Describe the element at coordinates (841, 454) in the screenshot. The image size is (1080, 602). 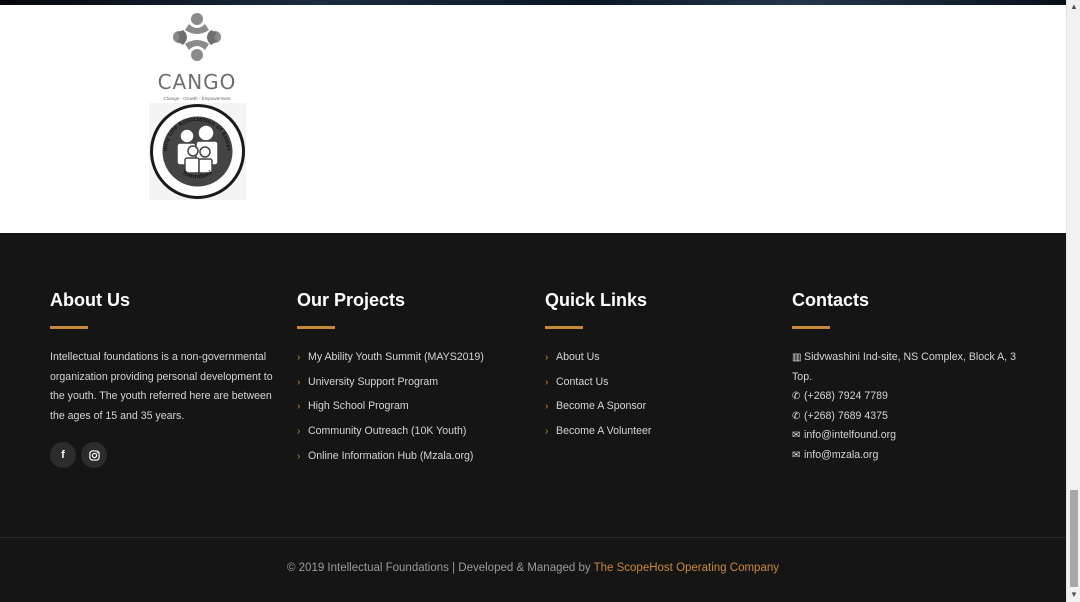
I see `contact-email-text: info@mzala.org` at that location.